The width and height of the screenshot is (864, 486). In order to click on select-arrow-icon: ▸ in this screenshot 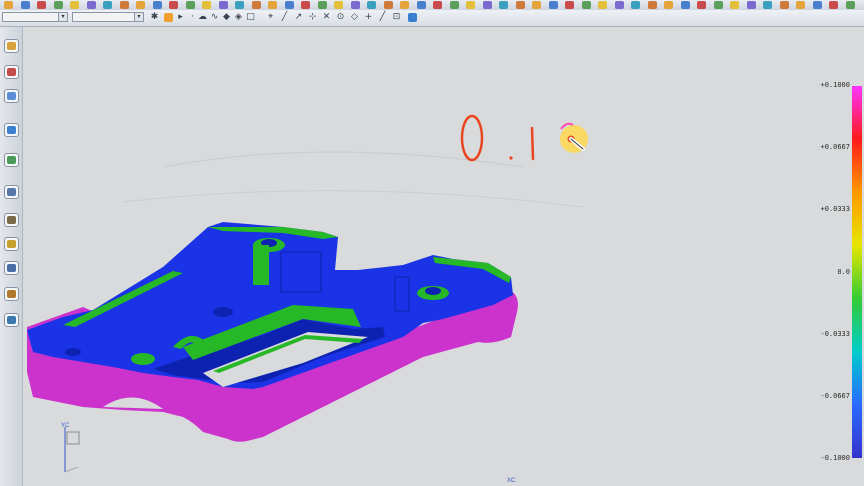, I will do `click(180, 17)`.